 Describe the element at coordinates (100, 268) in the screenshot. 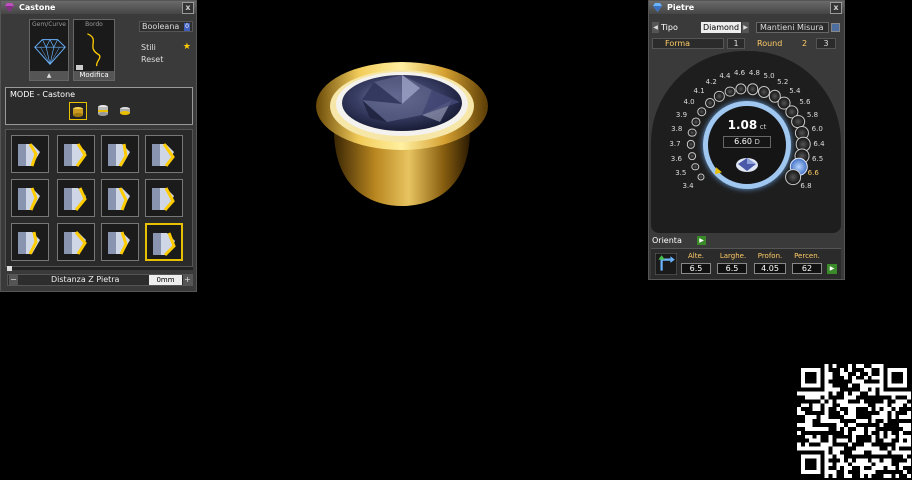

I see `distanza-slider-track` at that location.